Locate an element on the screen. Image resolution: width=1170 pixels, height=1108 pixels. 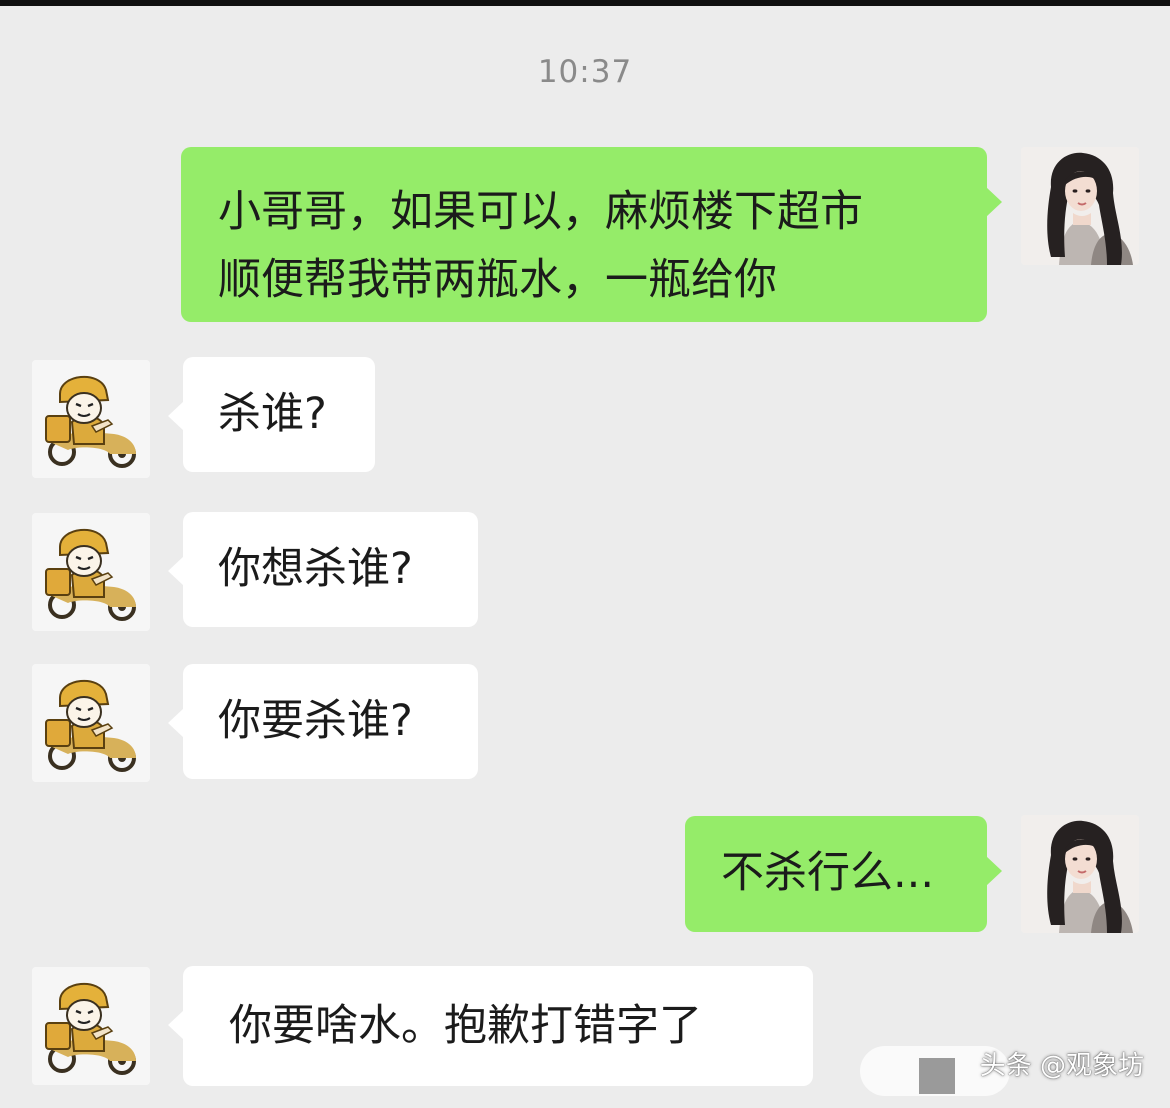
message-text-line: 杀谁? is located at coordinates (272, 414).